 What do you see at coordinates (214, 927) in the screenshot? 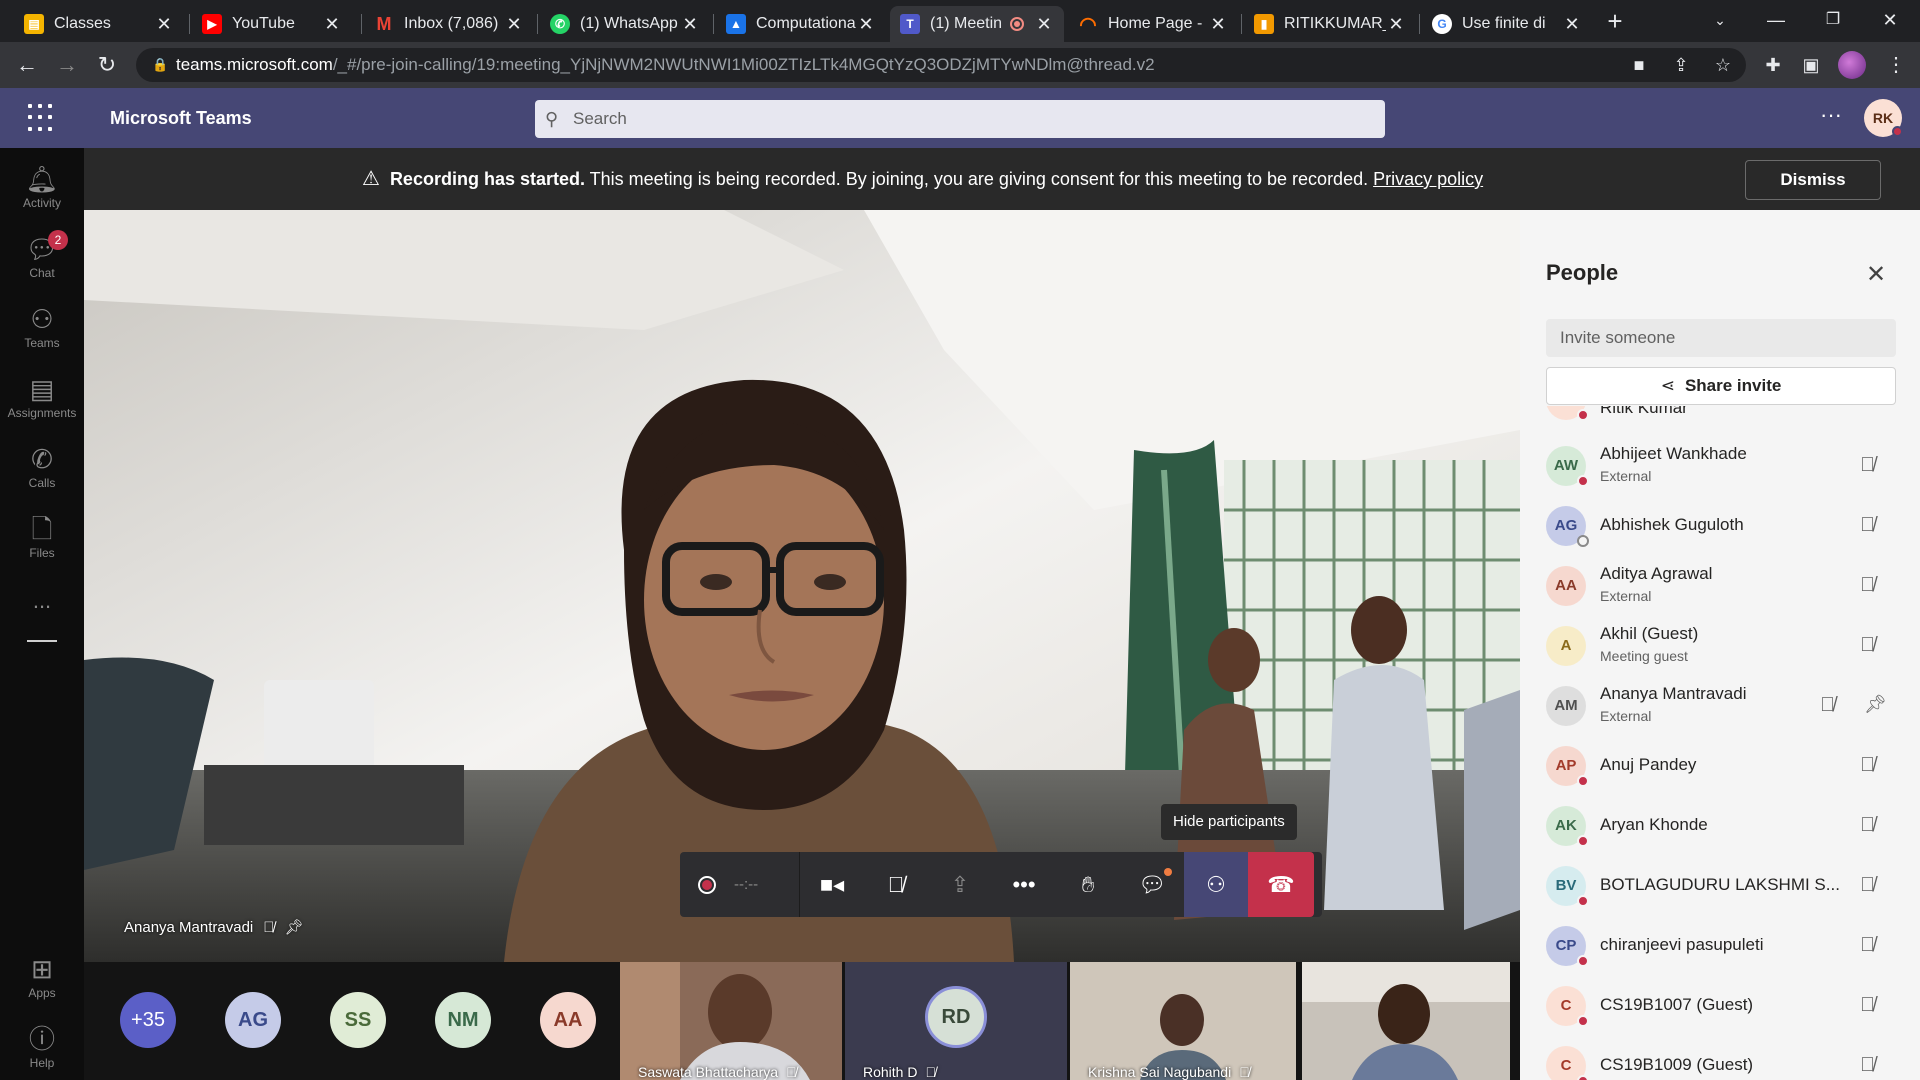
I see `speaker-name-label: Ananya Mantravadi 🎙̸ 📌︎` at bounding box center [214, 927].